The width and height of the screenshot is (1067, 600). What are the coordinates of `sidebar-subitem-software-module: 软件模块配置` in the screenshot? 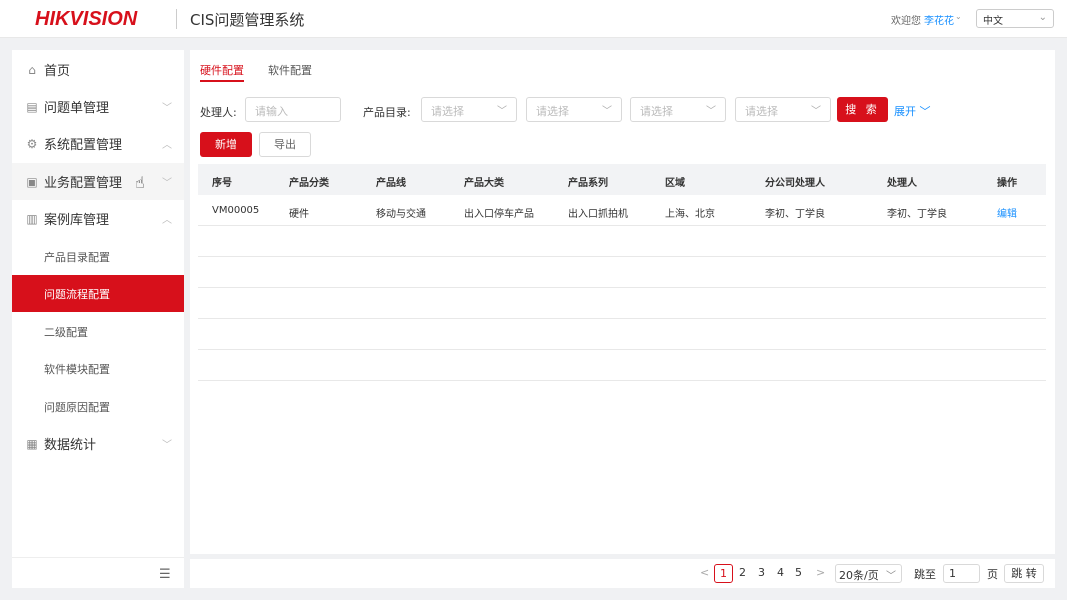 It's located at (98, 368).